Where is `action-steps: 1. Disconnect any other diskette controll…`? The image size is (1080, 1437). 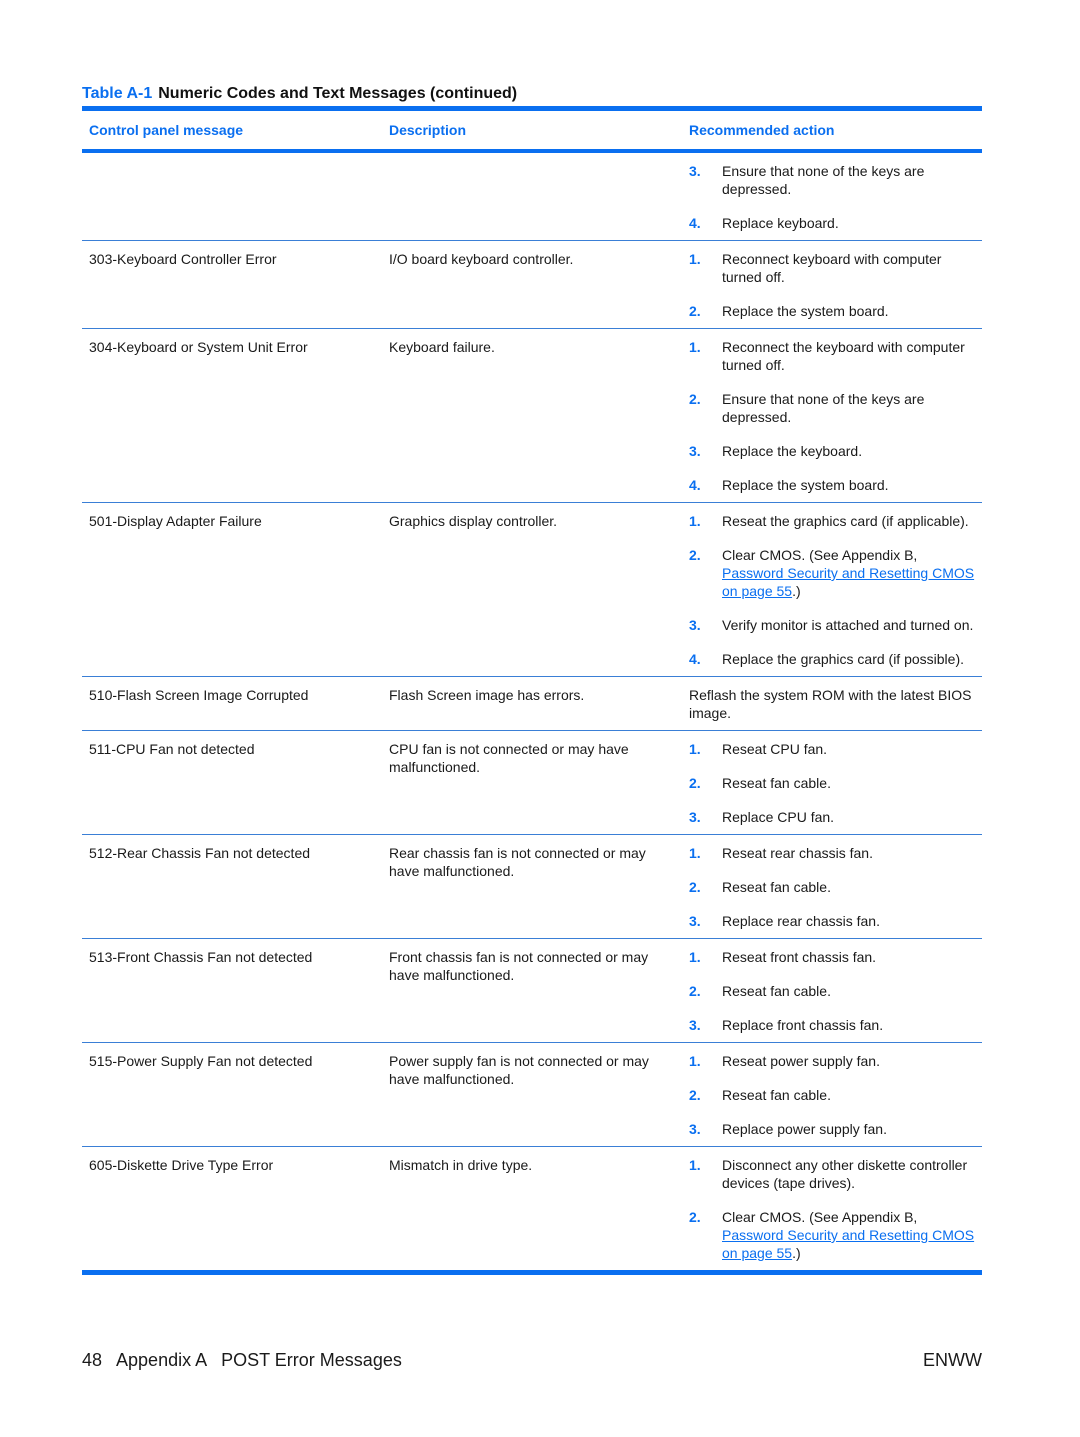
action-steps: 1. Disconnect any other diskette controll… is located at coordinates (835, 1209).